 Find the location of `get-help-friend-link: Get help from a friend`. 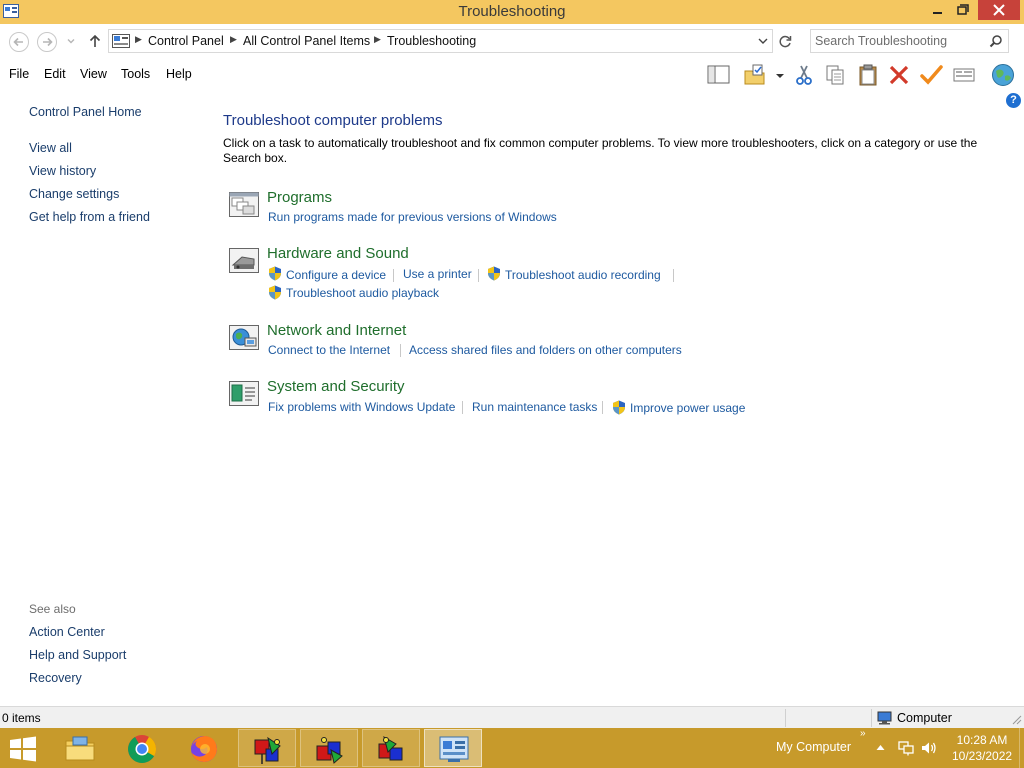

get-help-friend-link: Get help from a friend is located at coordinates (89, 217).